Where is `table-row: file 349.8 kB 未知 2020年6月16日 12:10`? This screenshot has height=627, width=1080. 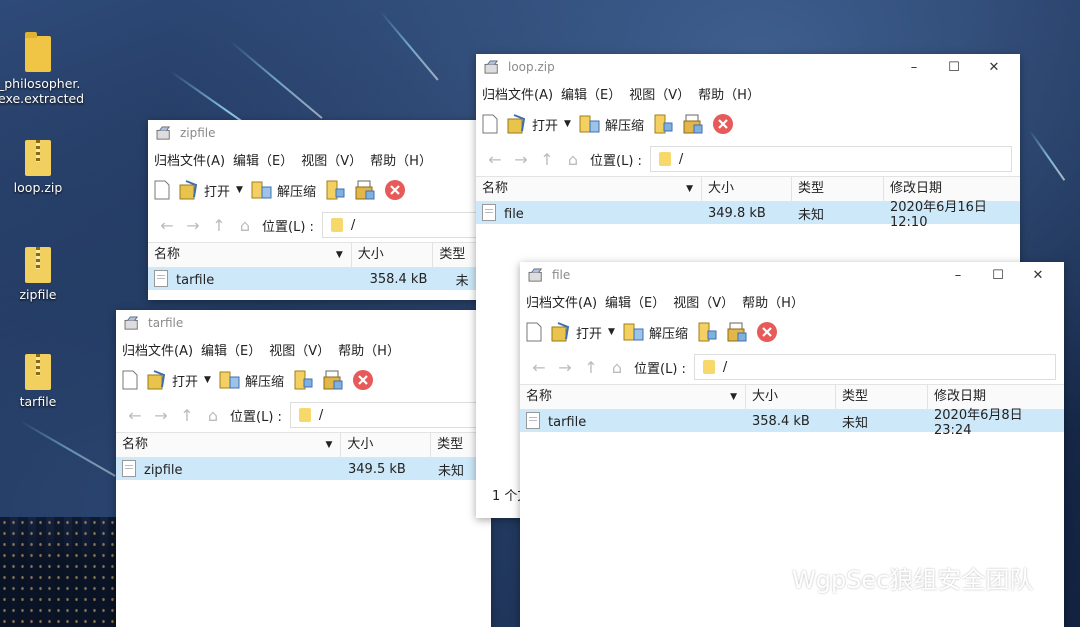
table-row: file 349.8 kB 未知 2020年6月16日 12:10 is located at coordinates (748, 215).